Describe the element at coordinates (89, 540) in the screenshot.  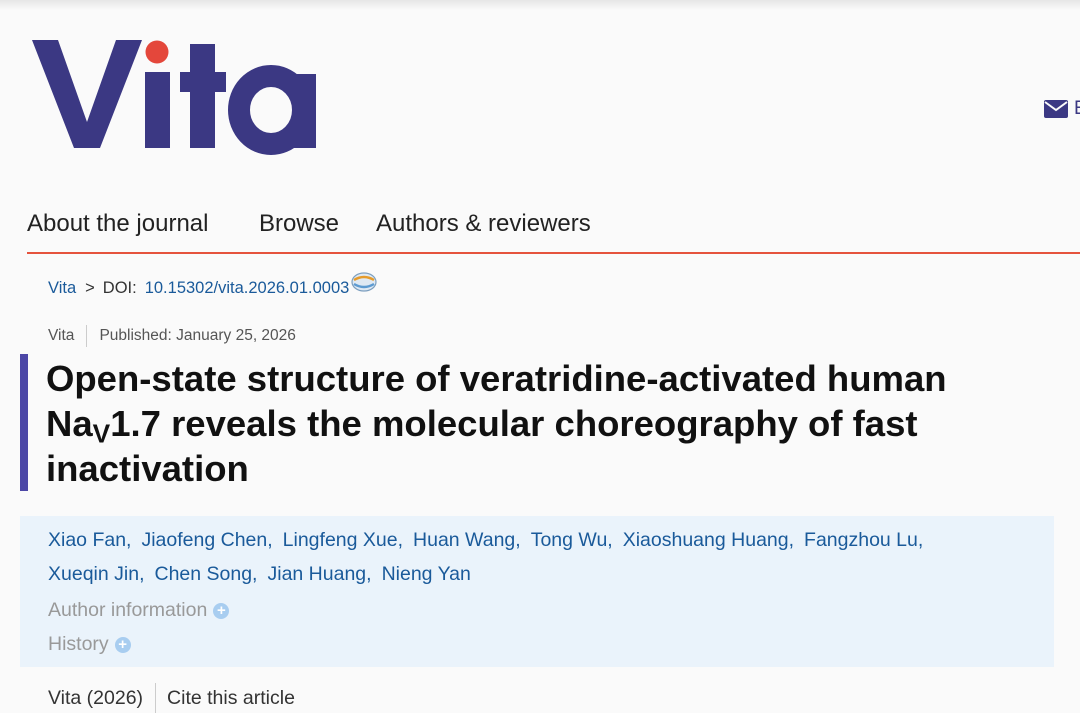
I see `author-link: Xiao Fan,` at that location.